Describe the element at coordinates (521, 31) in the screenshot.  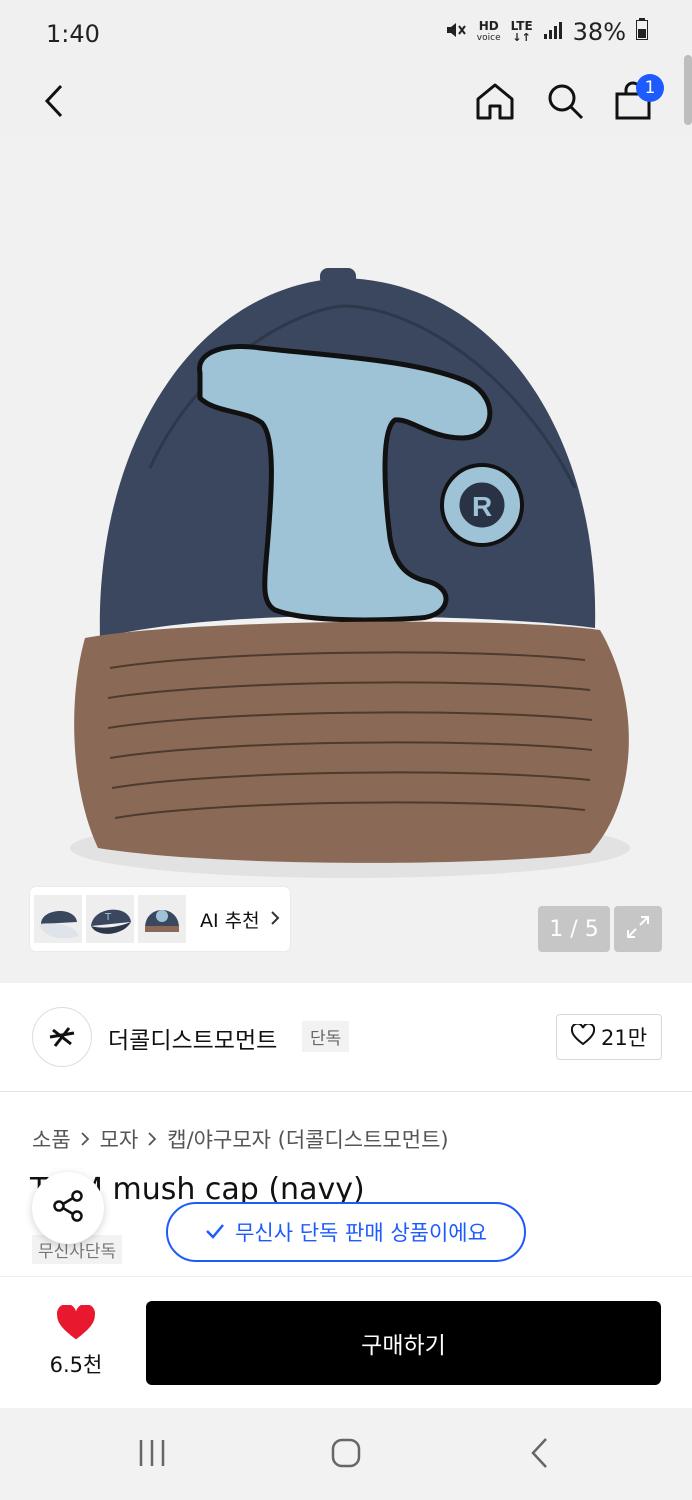
I see `lte-indicator: LTE ↓↑` at that location.